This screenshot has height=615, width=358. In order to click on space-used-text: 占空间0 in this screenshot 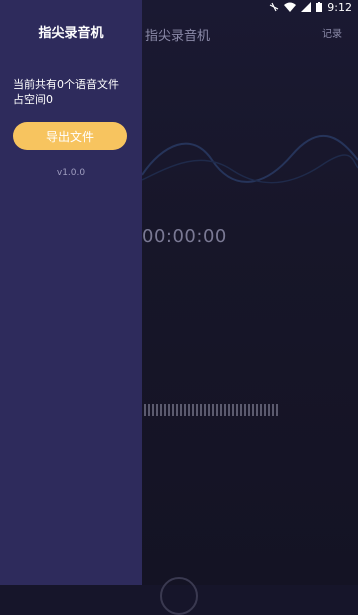, I will do `click(33, 99)`.